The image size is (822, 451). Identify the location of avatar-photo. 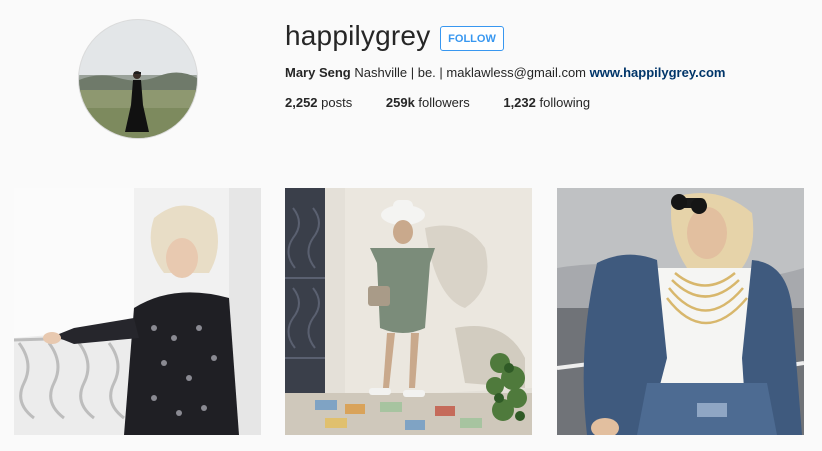
(138, 79).